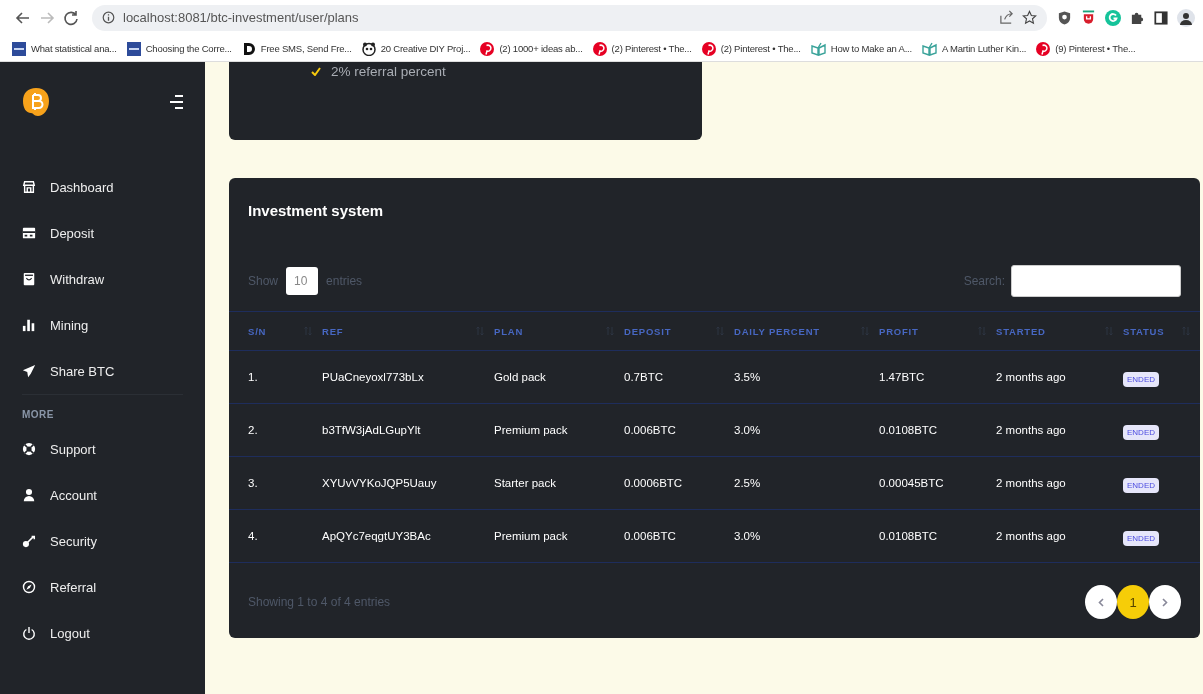 This screenshot has height=694, width=1203. I want to click on power-icon, so click(29, 633).